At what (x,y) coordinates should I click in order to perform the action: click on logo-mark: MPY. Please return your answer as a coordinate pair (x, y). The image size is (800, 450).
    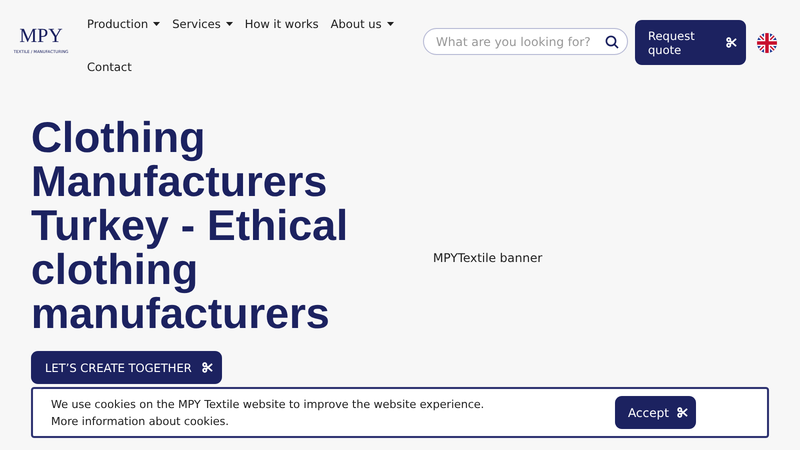
    Looking at the image, I should click on (41, 36).